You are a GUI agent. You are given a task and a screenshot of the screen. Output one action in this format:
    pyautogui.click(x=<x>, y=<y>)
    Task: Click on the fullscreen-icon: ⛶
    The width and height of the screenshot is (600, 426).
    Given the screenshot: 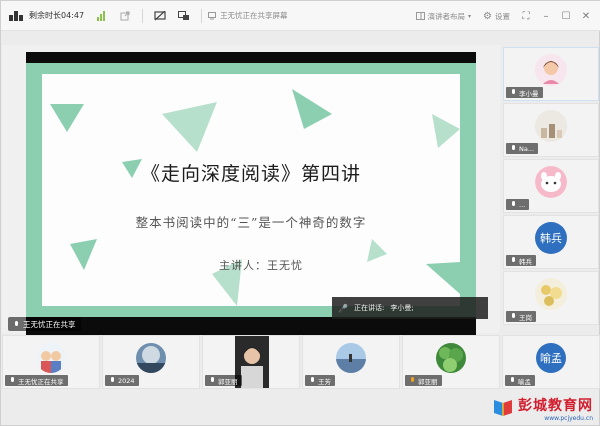 What is the action you would take?
    pyautogui.click(x=526, y=16)
    